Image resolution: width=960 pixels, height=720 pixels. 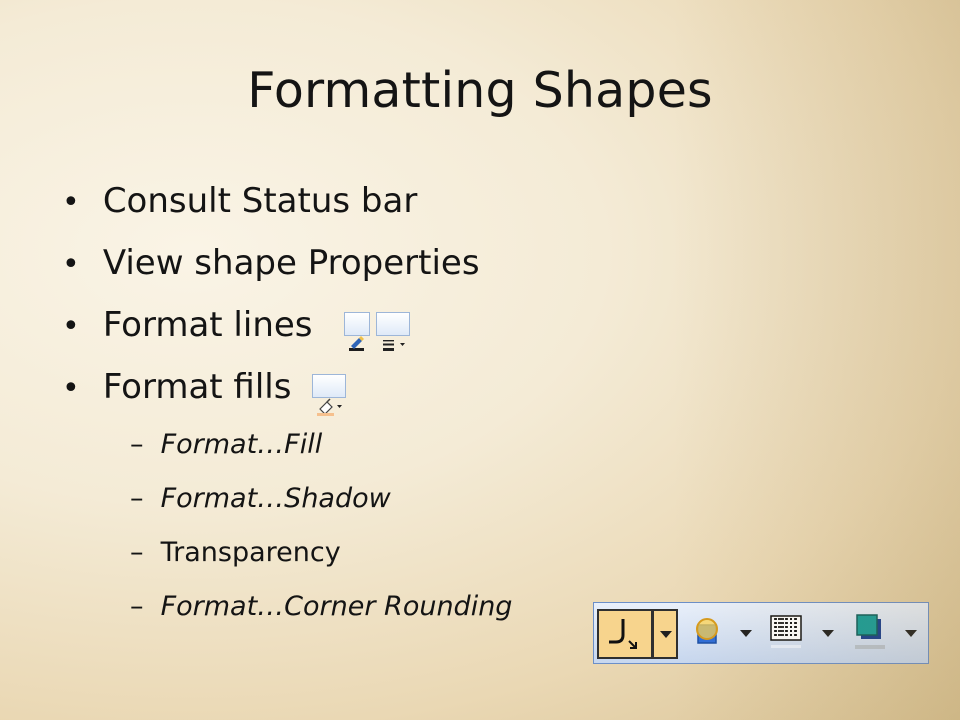 I want to click on subitem-label: Format…Shadow, so click(x=275, y=498).